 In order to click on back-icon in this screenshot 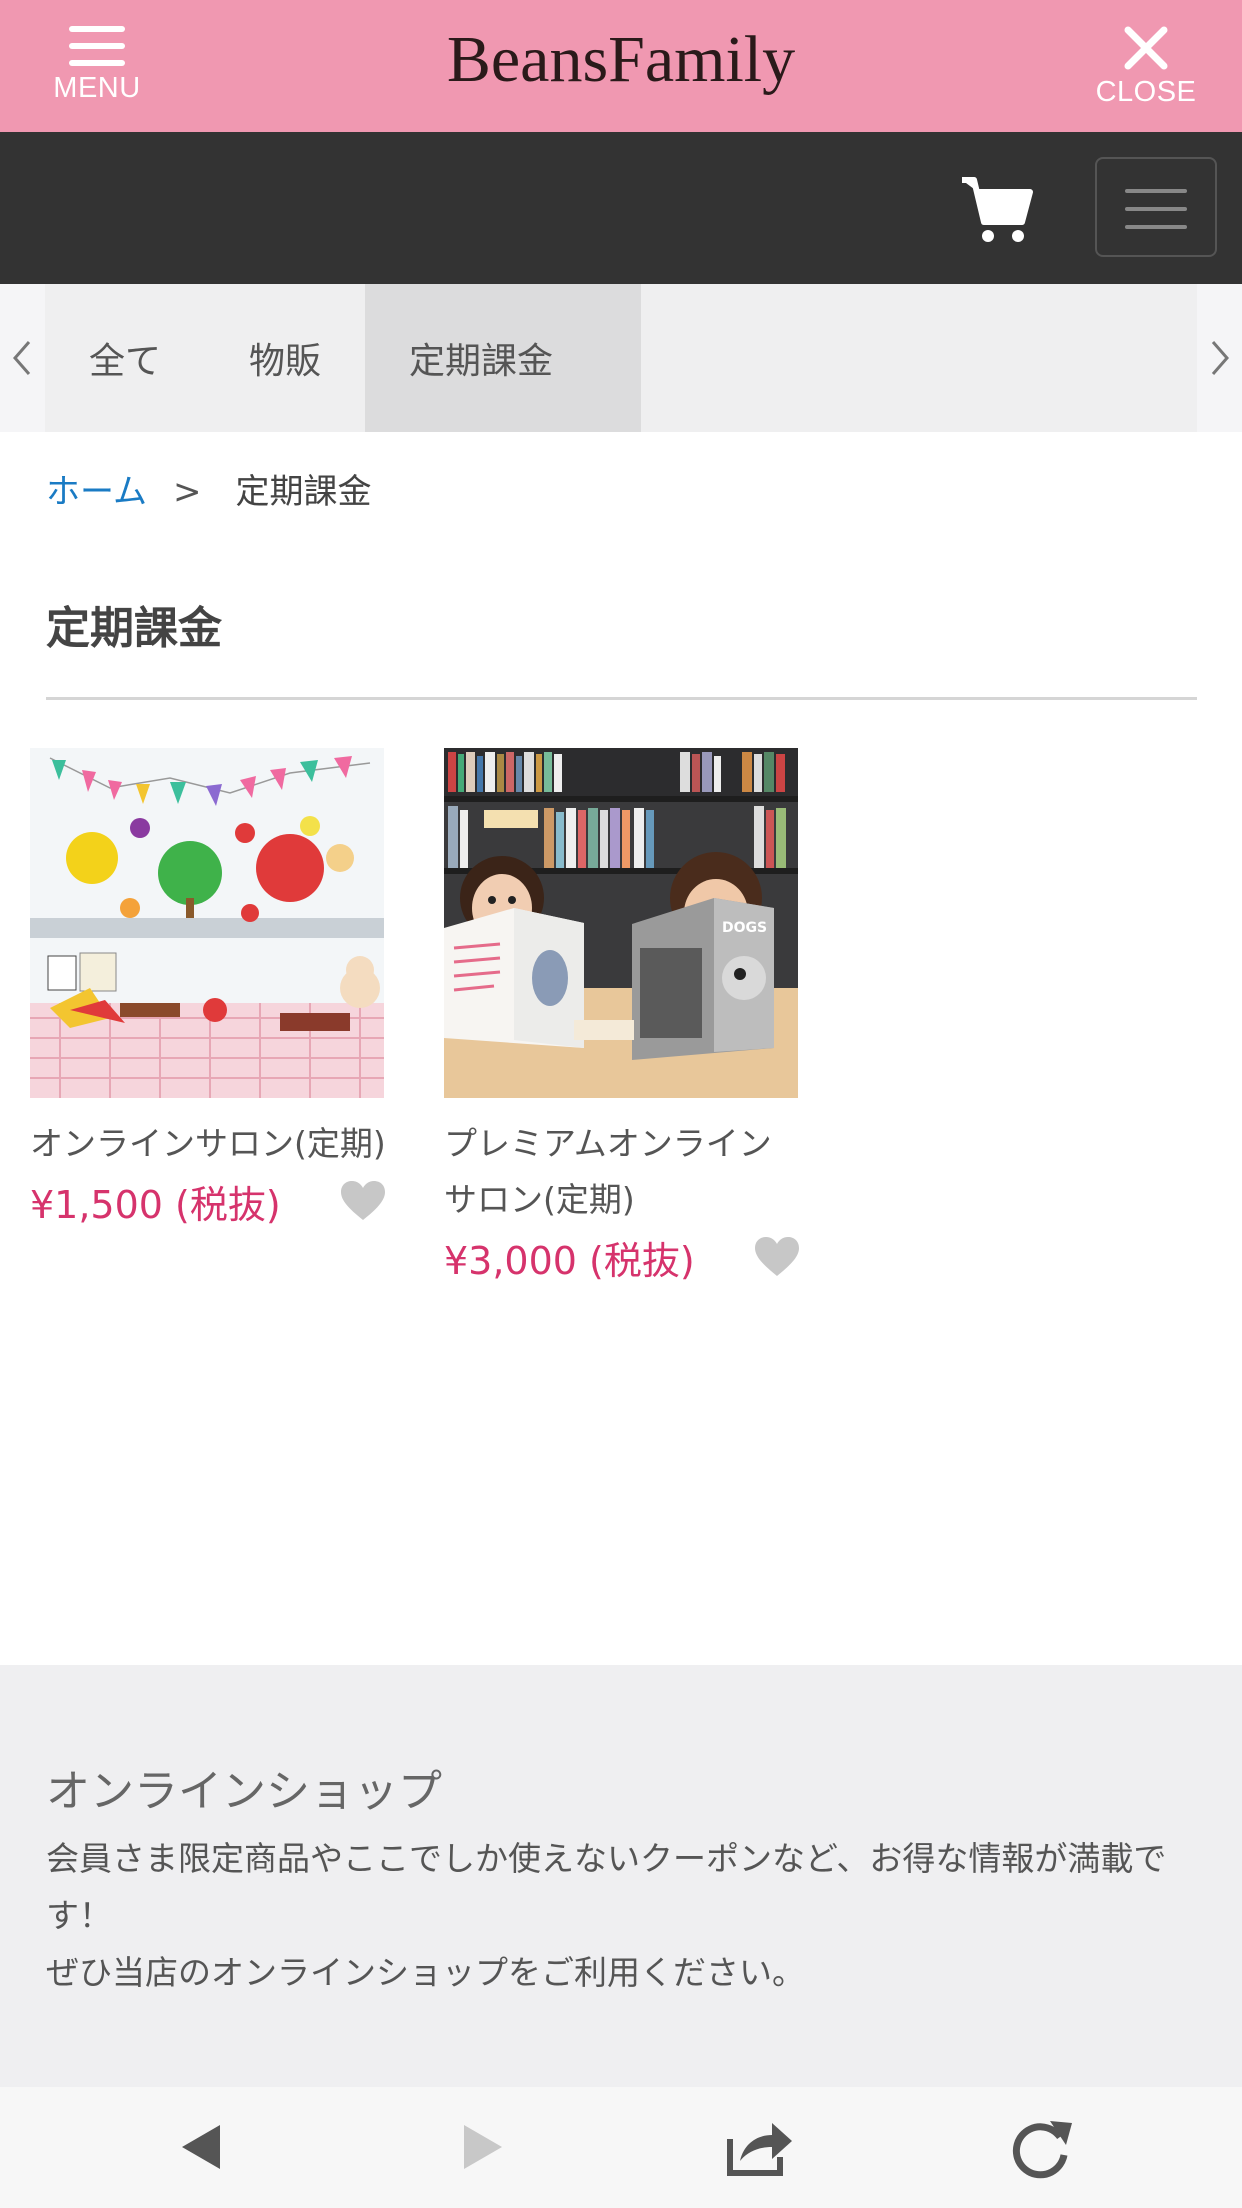, I will do `click(203, 2147)`.